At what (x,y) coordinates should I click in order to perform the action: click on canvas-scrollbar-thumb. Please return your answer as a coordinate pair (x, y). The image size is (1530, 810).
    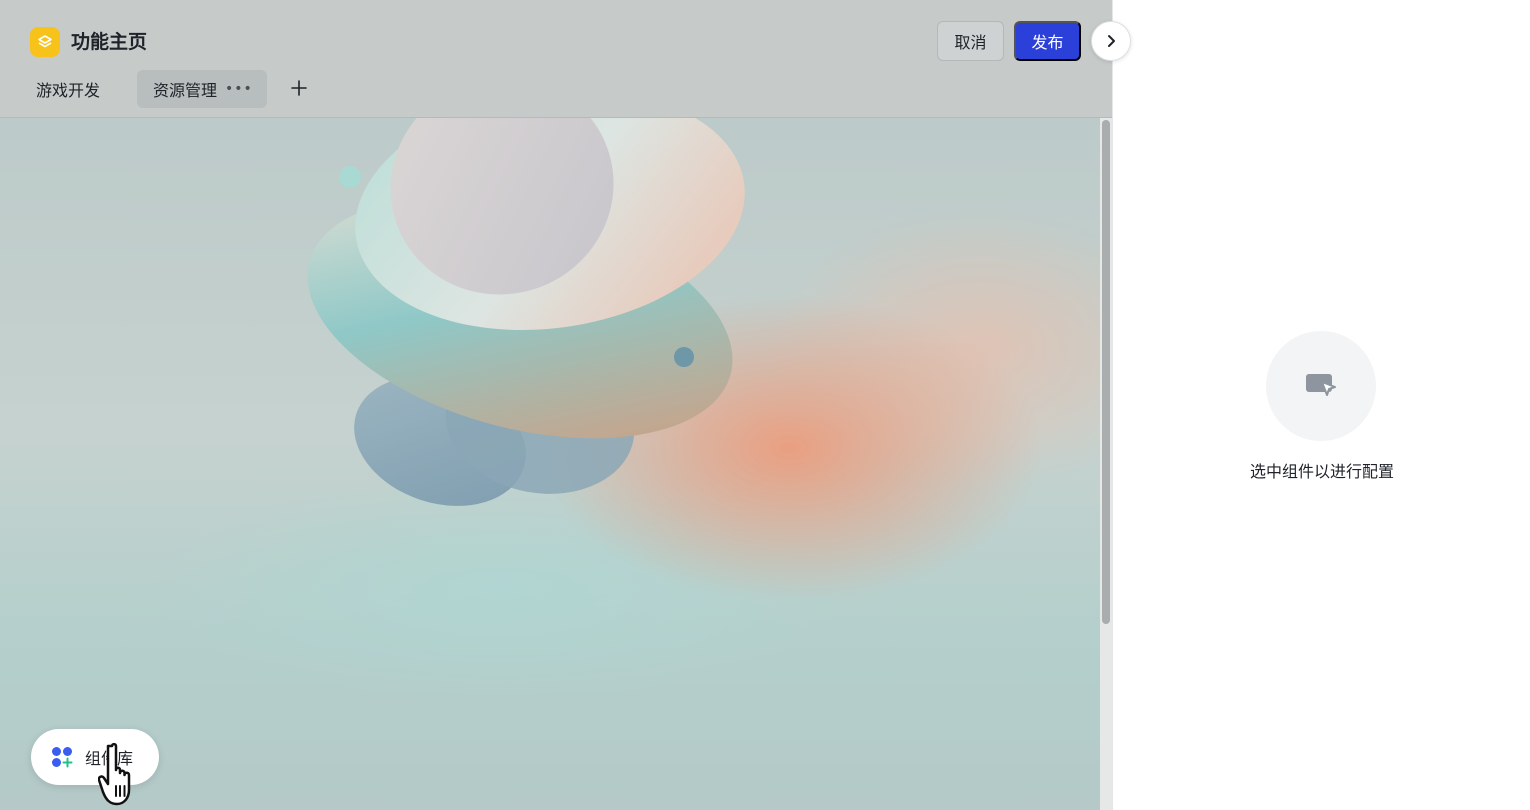
    Looking at the image, I should click on (1106, 372).